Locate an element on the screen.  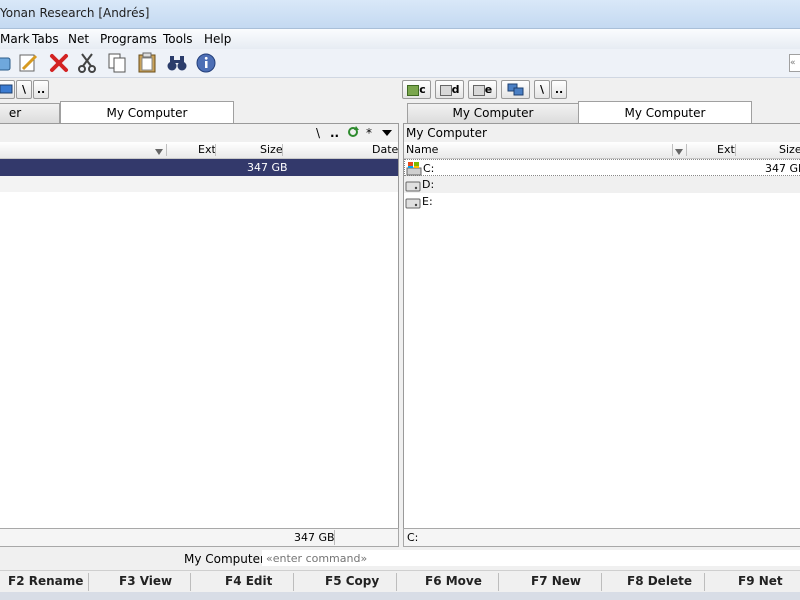
right-row-name: E: is located at coordinates (427, 201).